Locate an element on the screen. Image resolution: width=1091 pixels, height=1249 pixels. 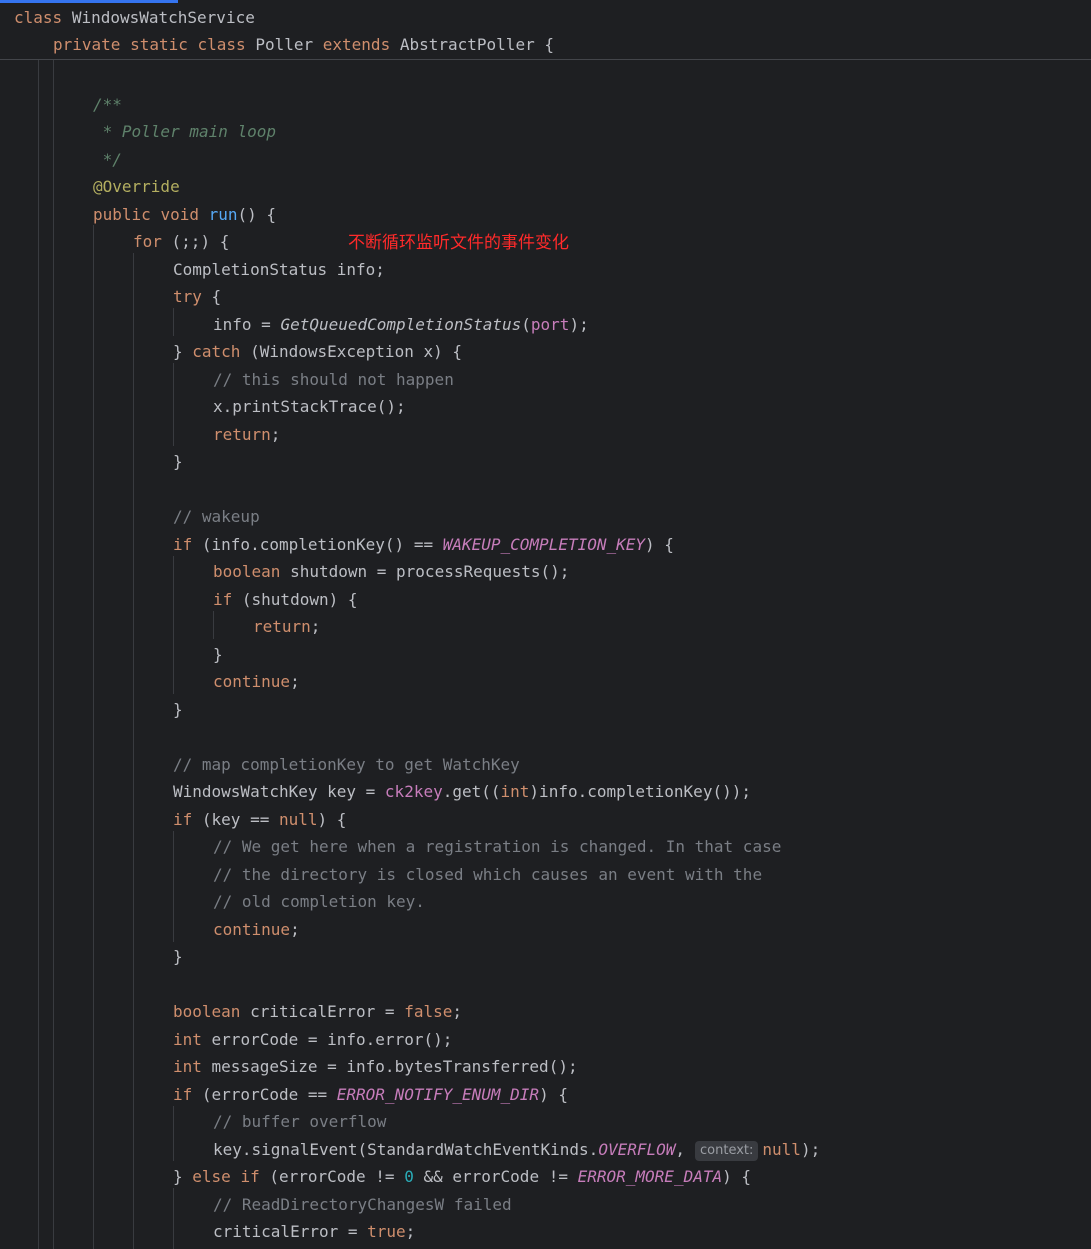
keyword: public is located at coordinates (122, 214).